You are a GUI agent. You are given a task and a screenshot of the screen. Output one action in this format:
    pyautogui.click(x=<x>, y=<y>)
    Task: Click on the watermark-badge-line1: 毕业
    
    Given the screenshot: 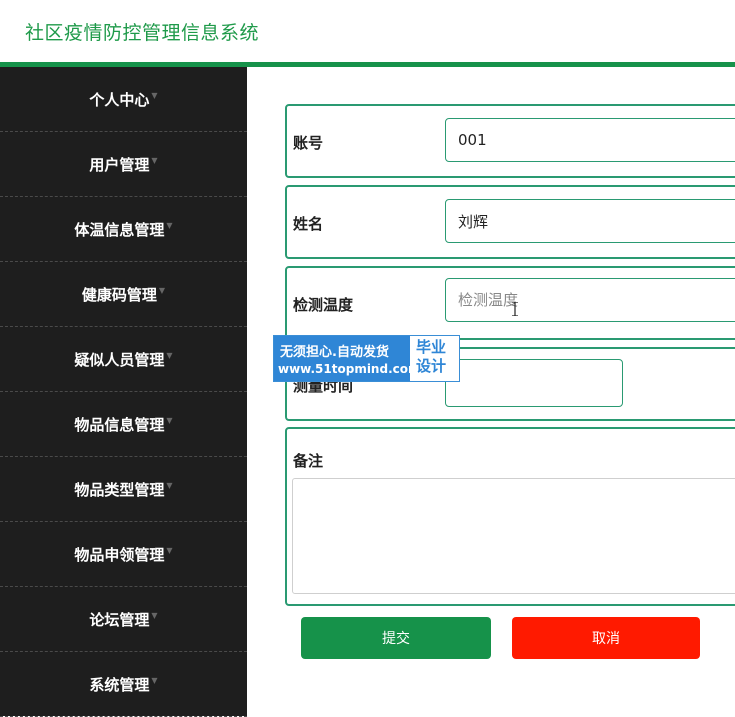 What is the action you would take?
    pyautogui.click(x=431, y=347)
    